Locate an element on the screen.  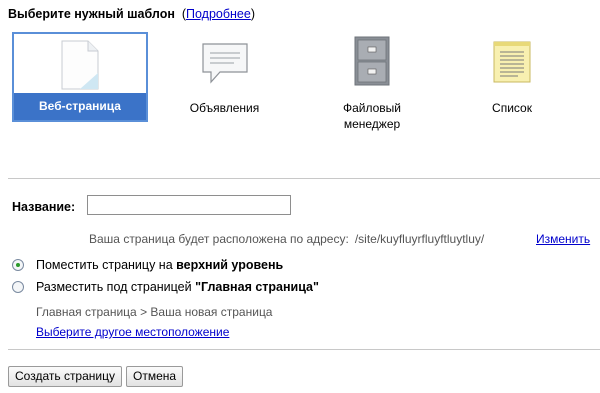
template-label-web-page: Веб-страница is located at coordinates (80, 106).